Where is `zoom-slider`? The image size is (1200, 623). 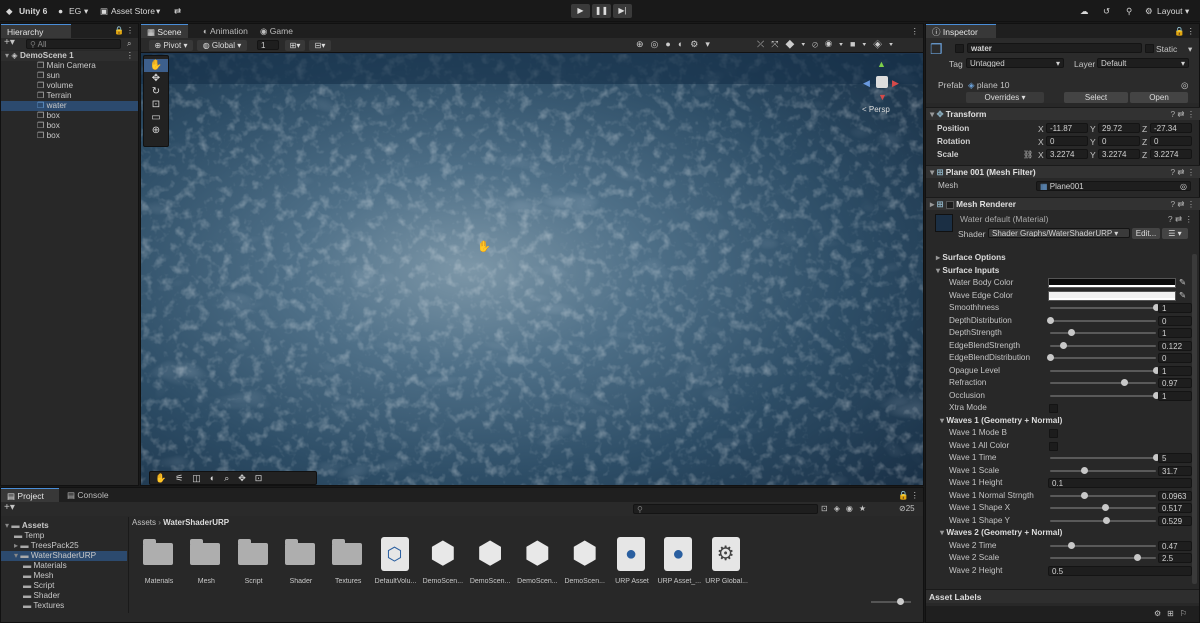
zoom-slider is located at coordinates (891, 601).